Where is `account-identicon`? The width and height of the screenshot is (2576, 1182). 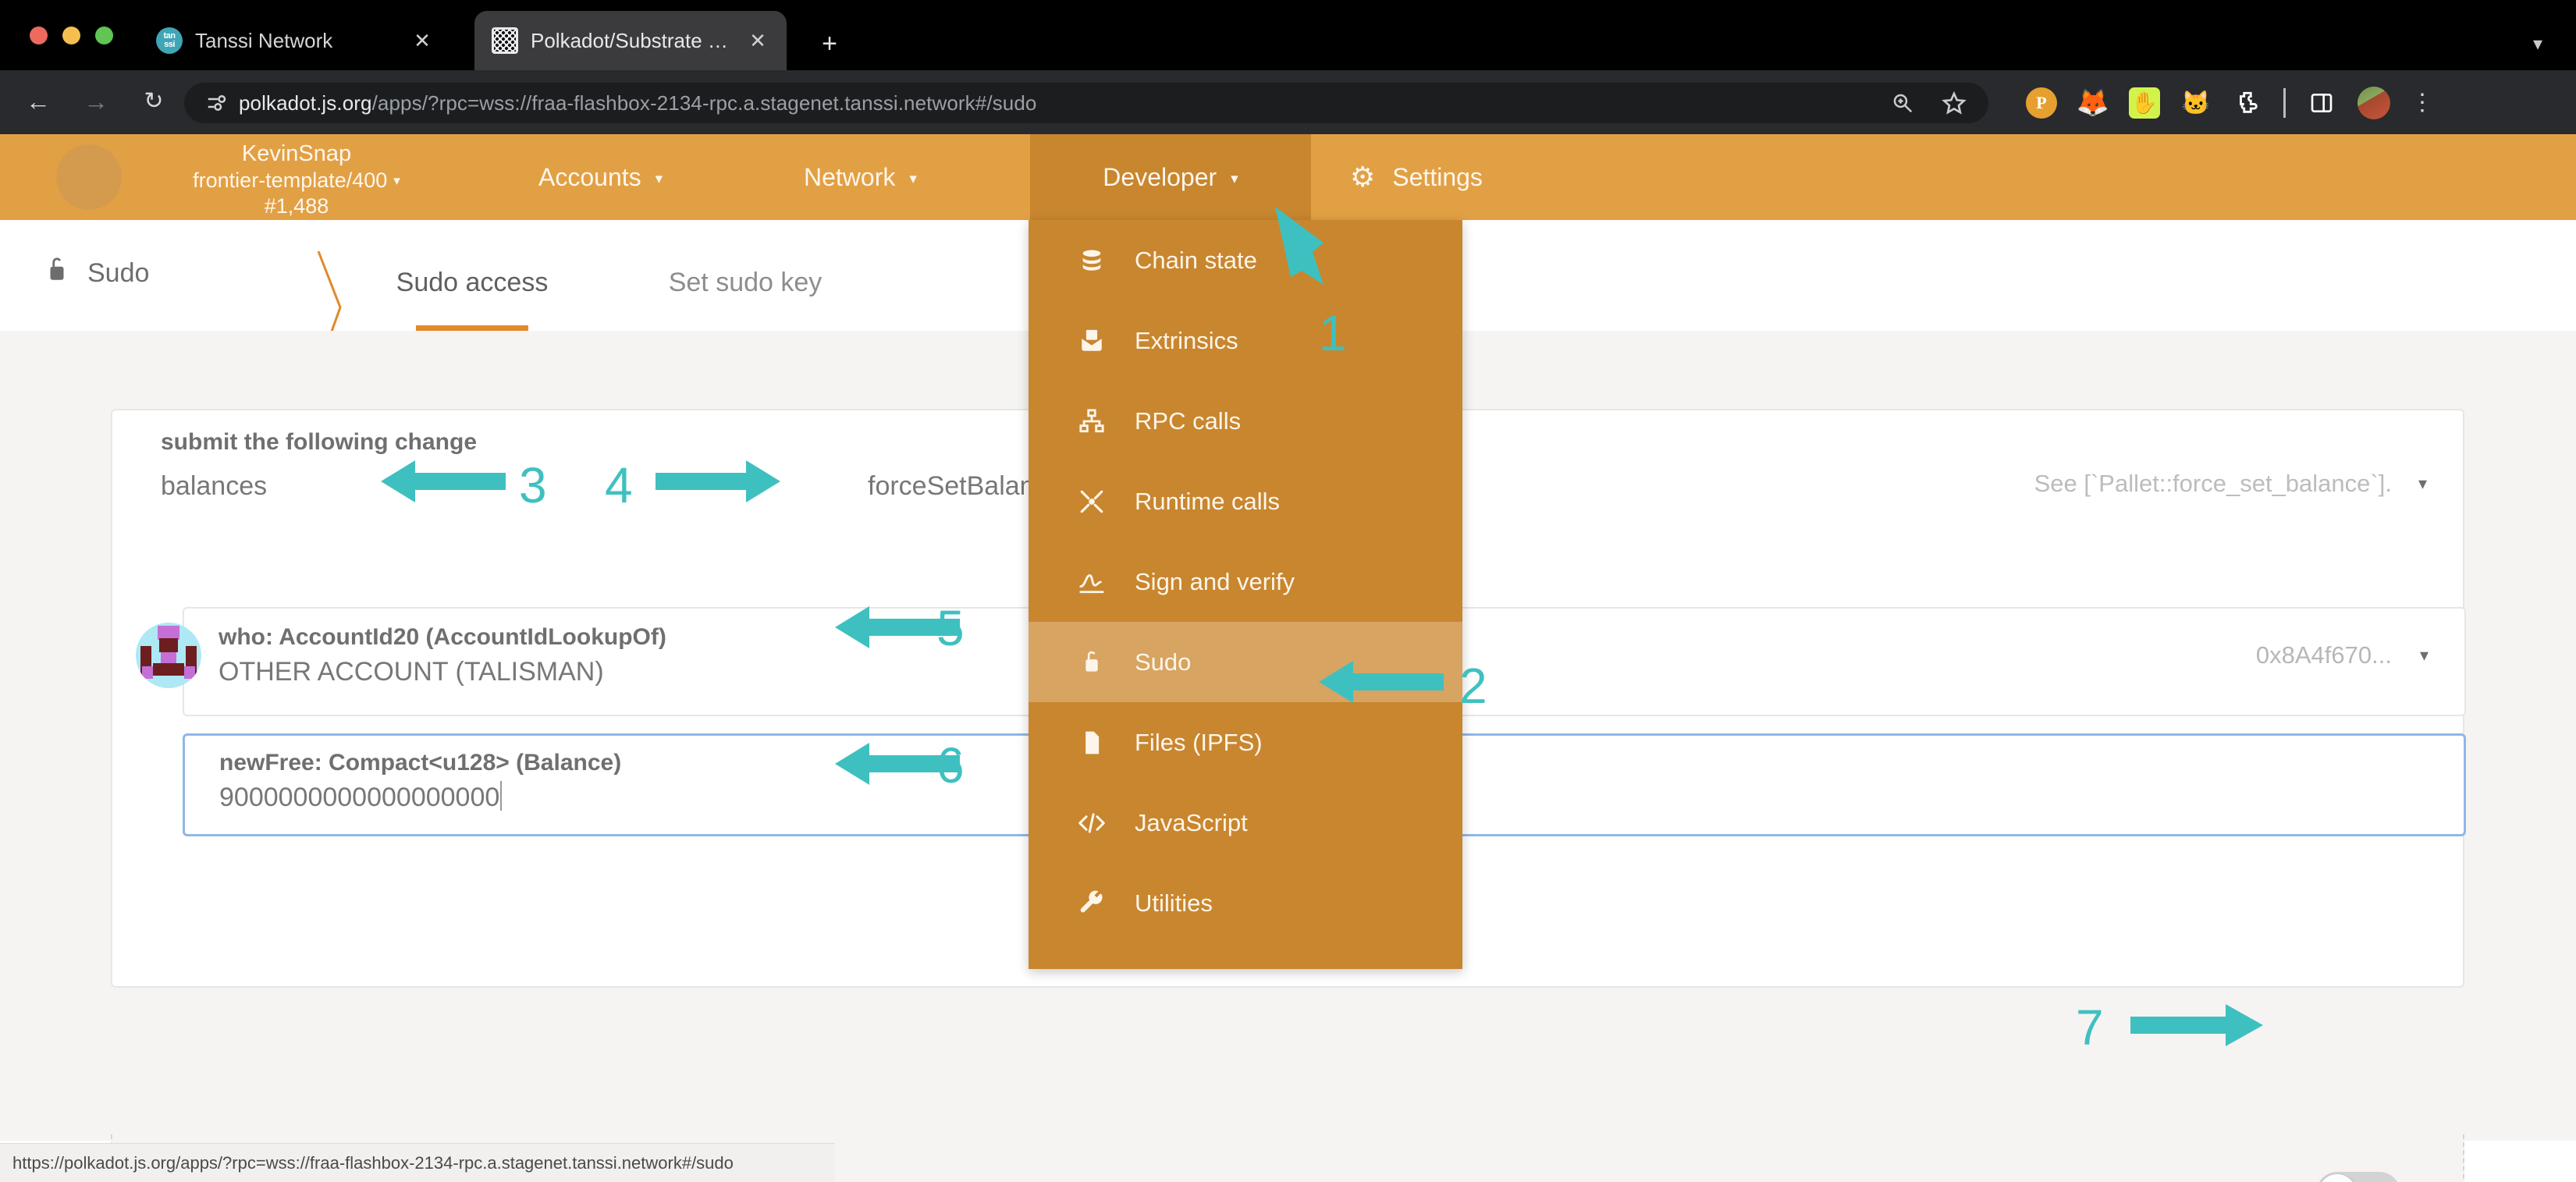 account-identicon is located at coordinates (168, 655).